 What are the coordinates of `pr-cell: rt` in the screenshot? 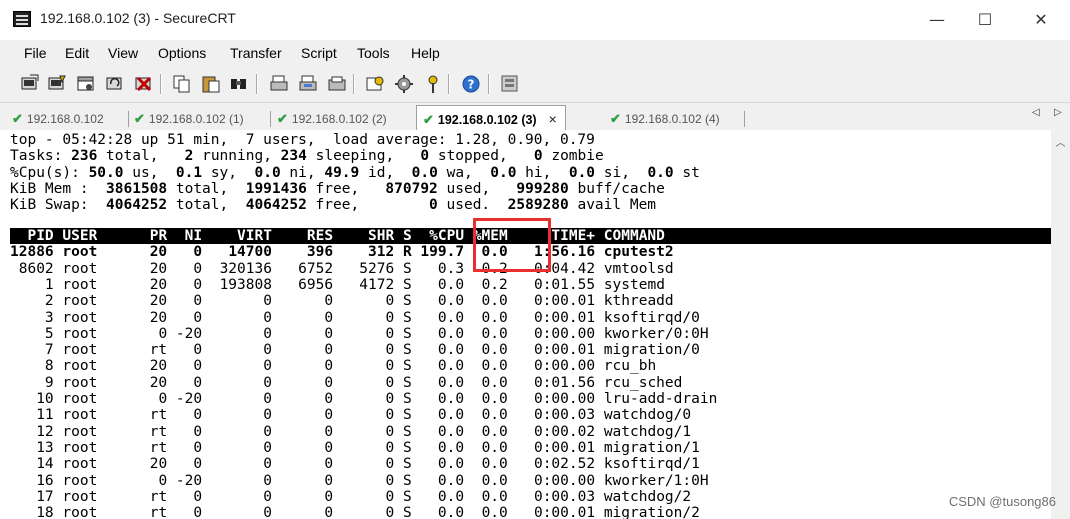 It's located at (158, 512).